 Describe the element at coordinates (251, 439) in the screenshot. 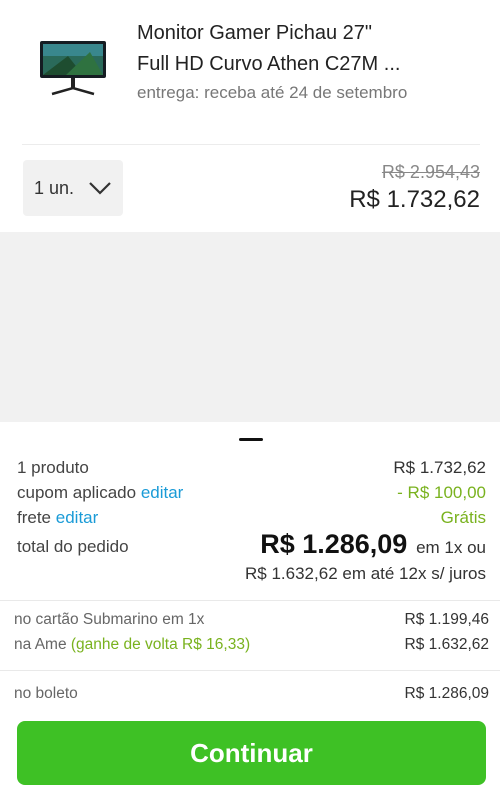

I see `sheet-drag-handle` at that location.